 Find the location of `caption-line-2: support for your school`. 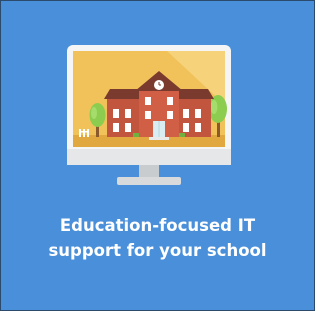

caption-line-2: support for your school is located at coordinates (157, 250).